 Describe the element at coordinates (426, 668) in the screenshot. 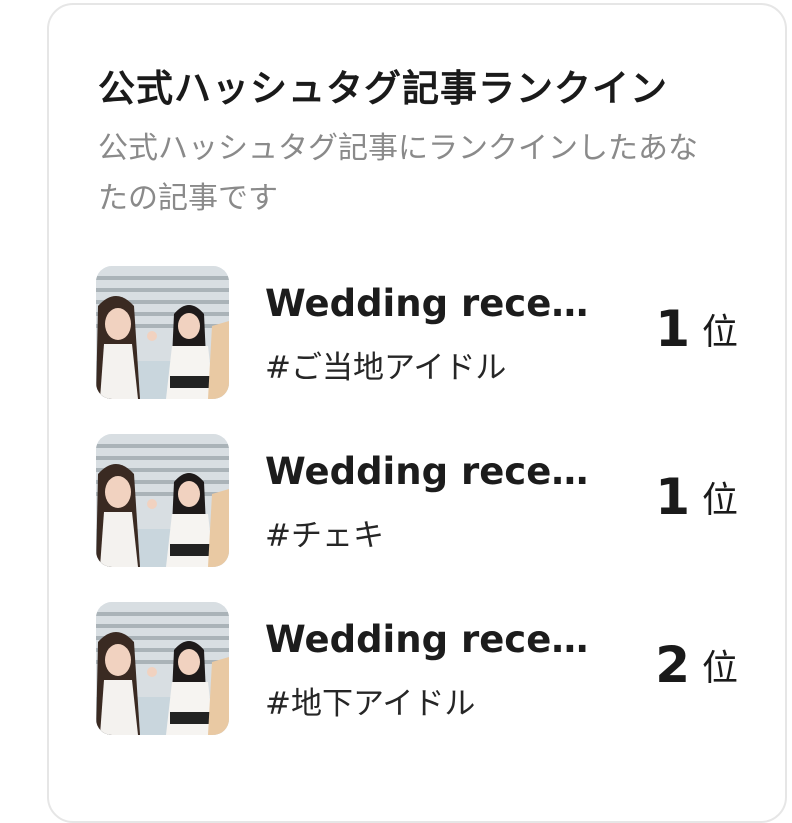

I see `ranking-item: Wedding rece… #地下アイドル 2位` at that location.